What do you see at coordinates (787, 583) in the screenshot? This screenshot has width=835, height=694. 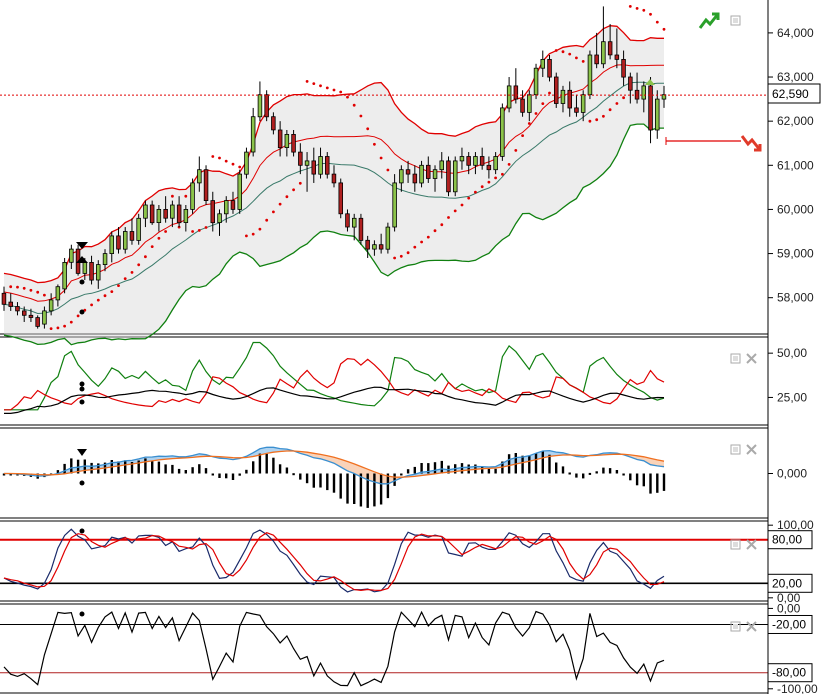 I see `stochastic-level-20-tag-label: 20,00` at bounding box center [787, 583].